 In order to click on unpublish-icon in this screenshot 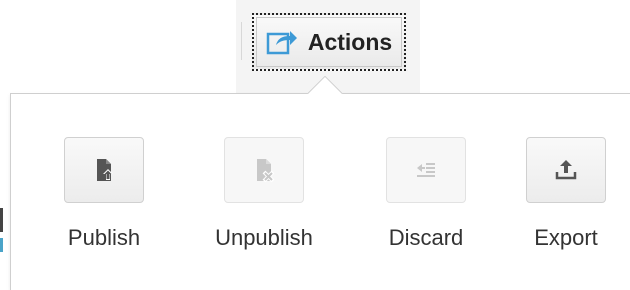, I will do `click(266, 171)`.